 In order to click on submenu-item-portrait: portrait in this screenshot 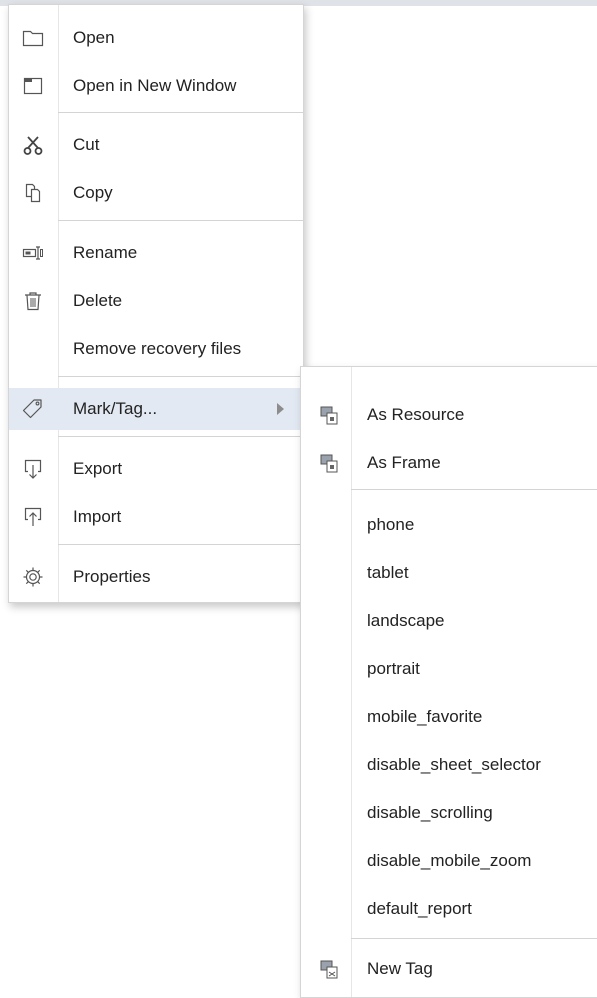, I will do `click(449, 669)`.